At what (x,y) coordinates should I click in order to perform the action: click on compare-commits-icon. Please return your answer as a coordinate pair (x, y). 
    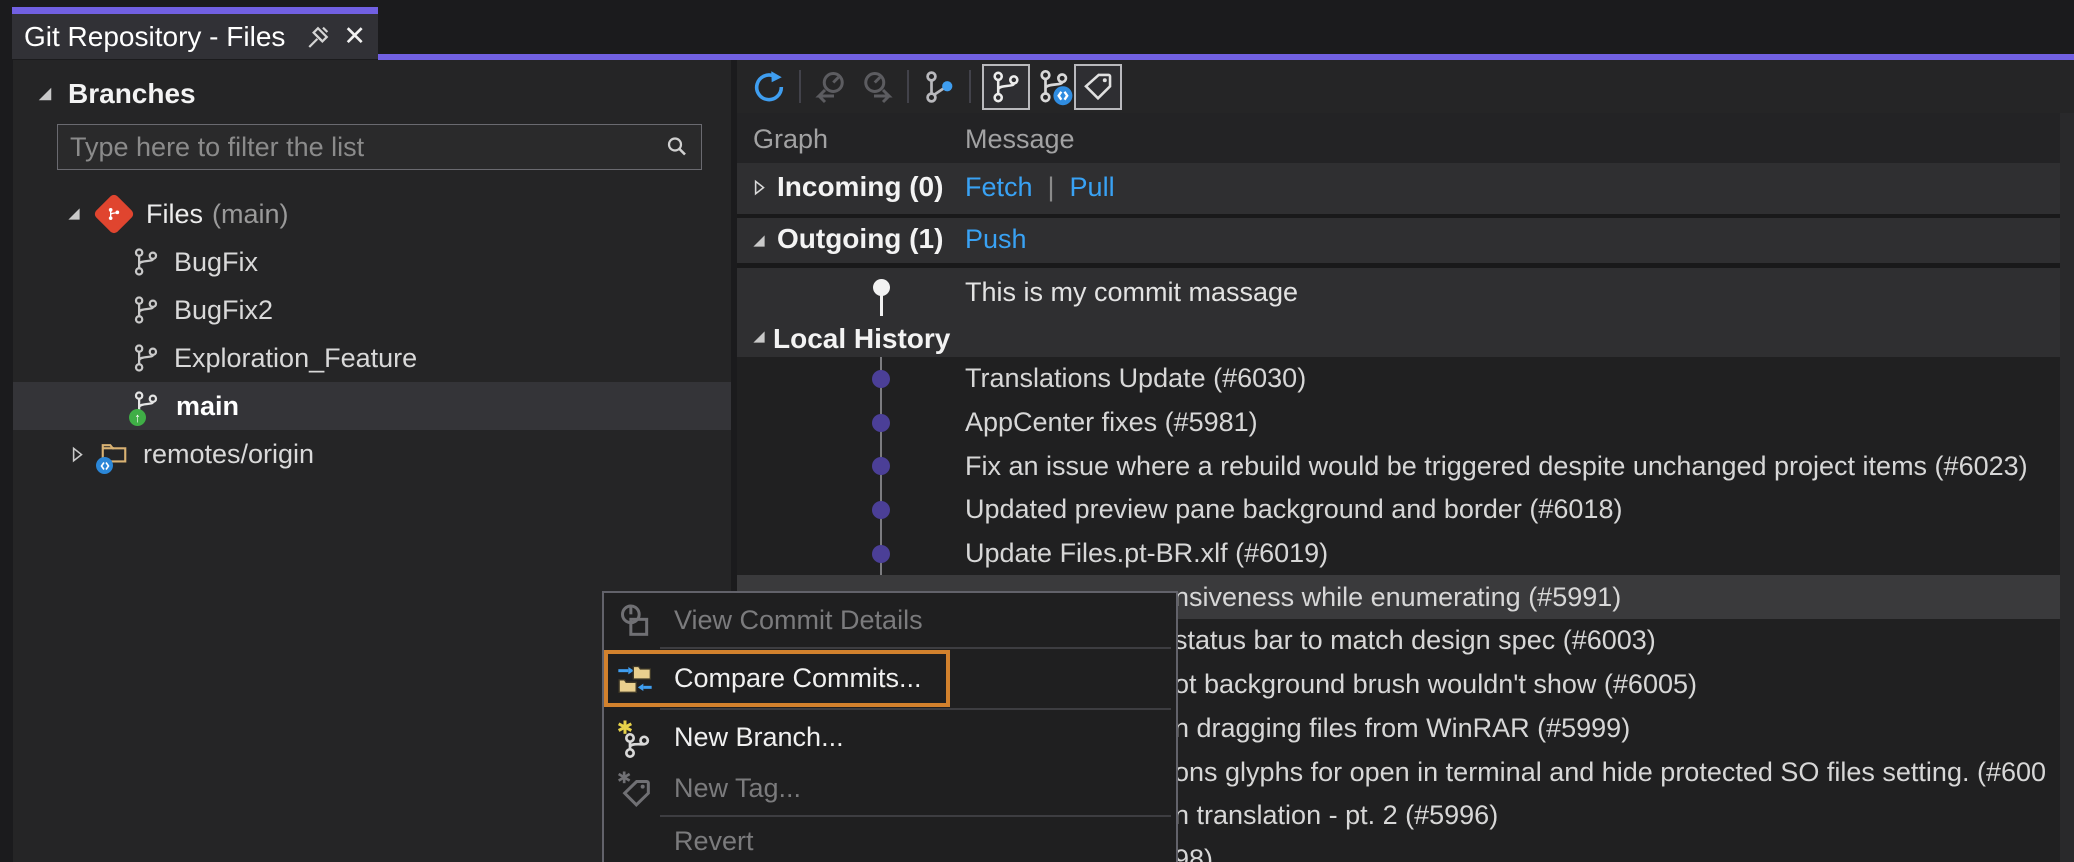
    Looking at the image, I should click on (635, 679).